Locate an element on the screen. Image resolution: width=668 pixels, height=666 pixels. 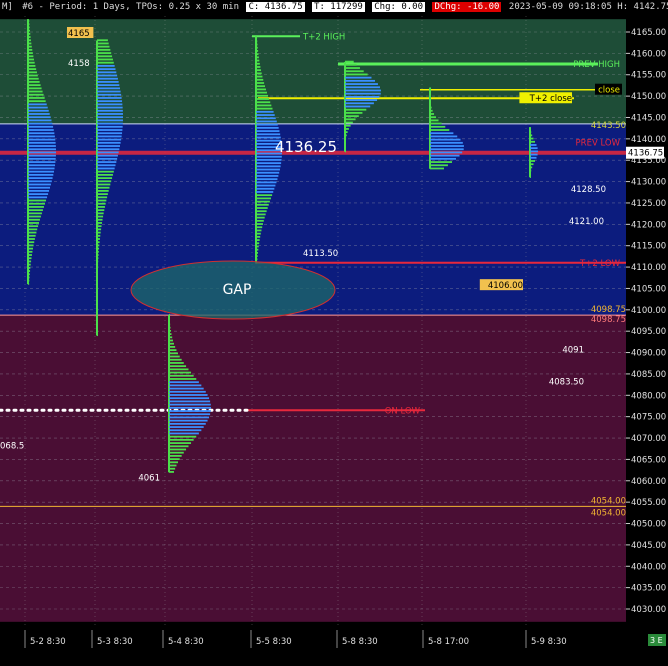
x-axis-bg is located at coordinates (334, 648).